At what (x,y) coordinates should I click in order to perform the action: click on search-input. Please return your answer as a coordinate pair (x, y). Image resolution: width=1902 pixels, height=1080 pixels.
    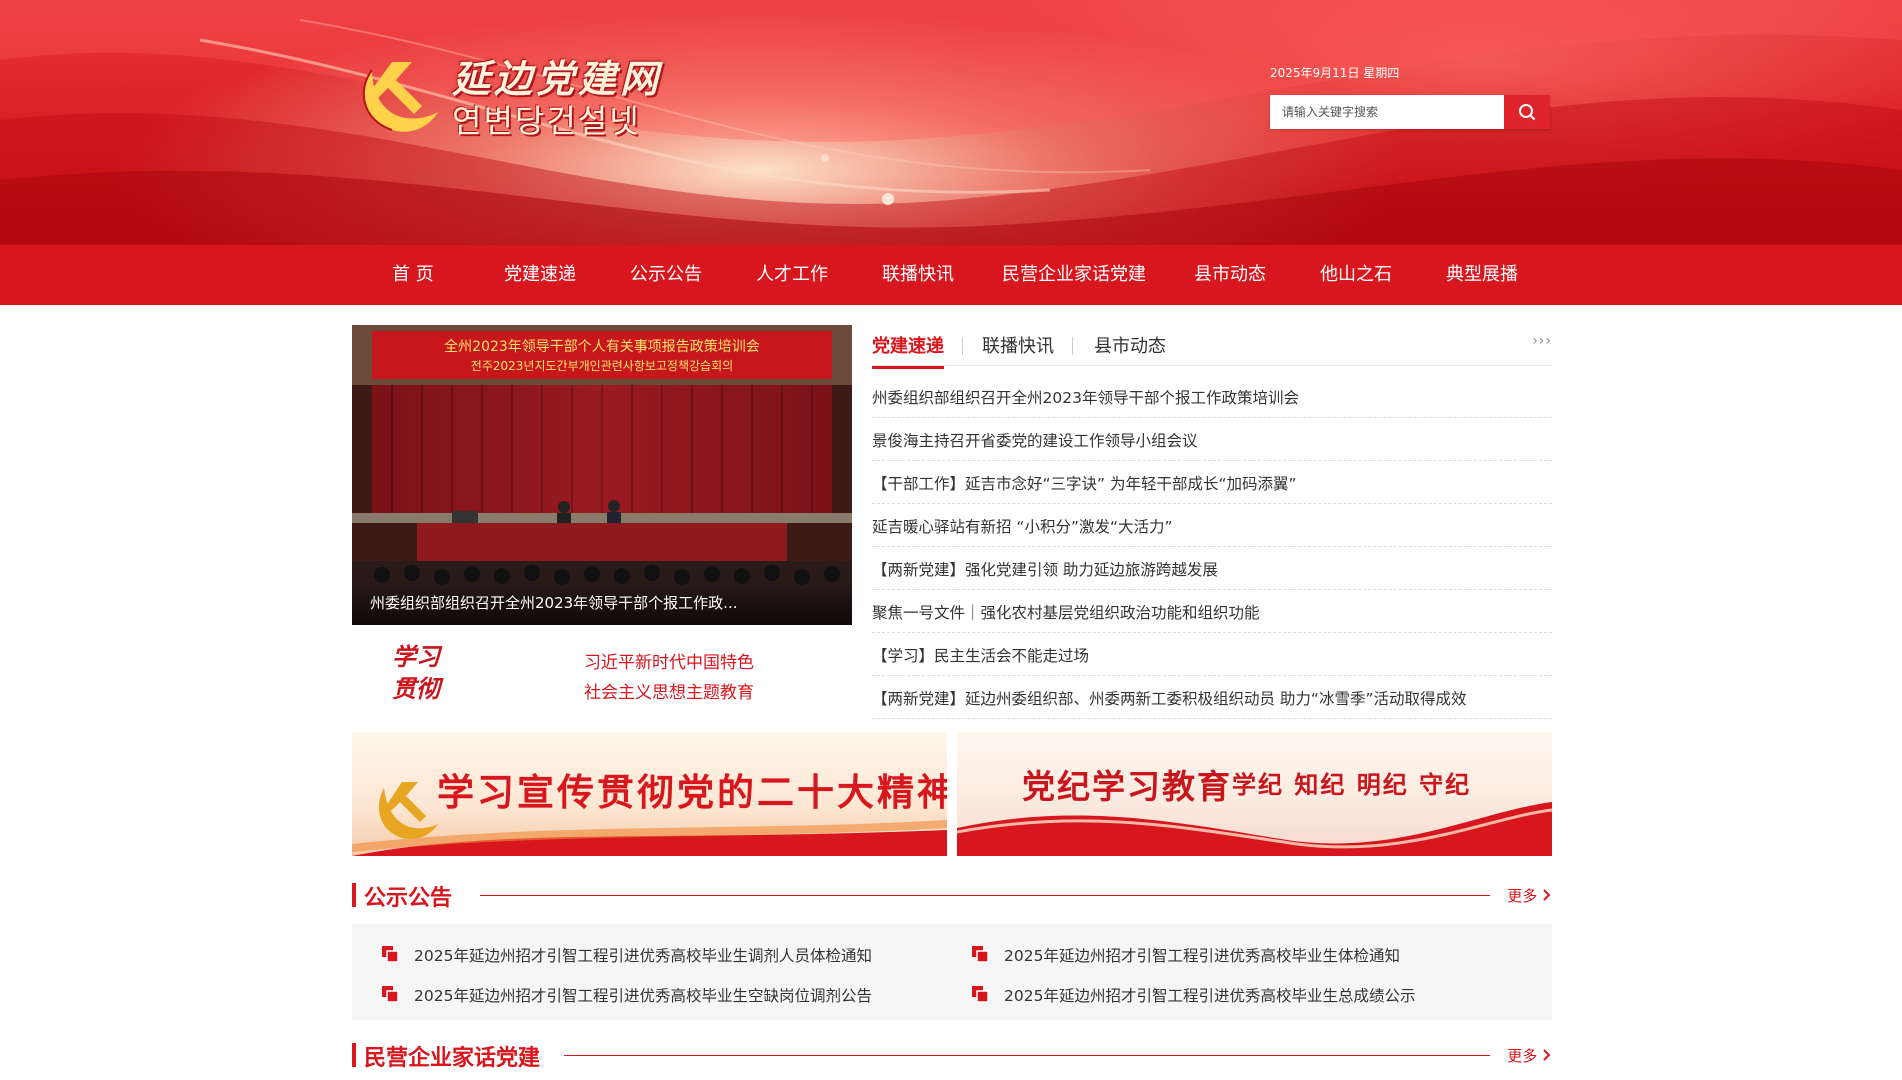
    Looking at the image, I should click on (1392, 112).